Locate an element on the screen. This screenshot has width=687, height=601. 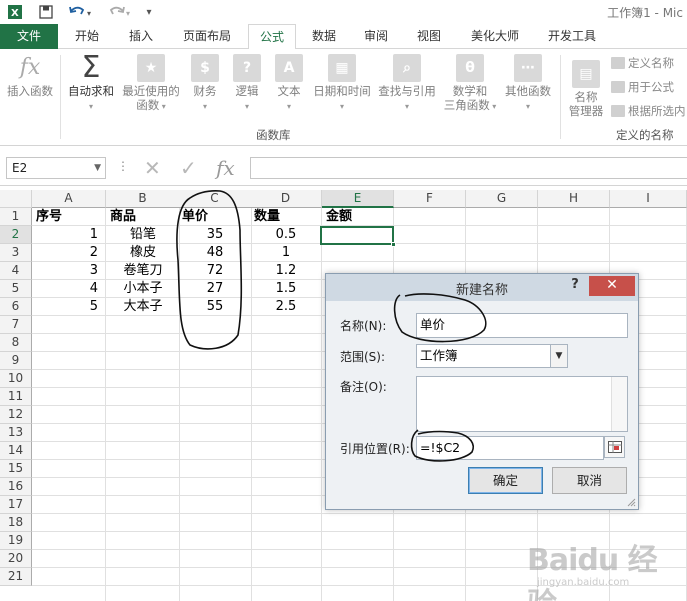
cell-price: 35 is located at coordinates (215, 235).